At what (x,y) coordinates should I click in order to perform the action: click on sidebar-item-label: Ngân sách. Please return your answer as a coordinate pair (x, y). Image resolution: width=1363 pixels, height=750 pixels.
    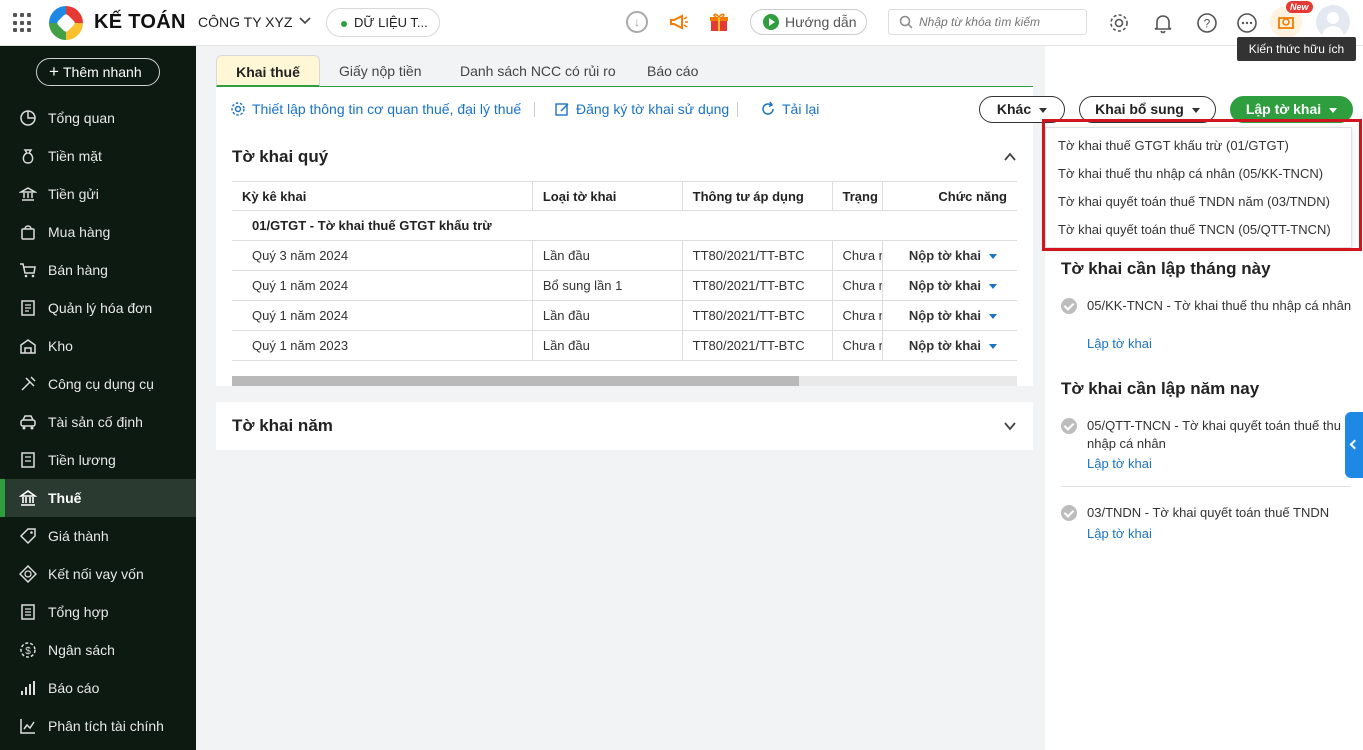
    Looking at the image, I should click on (81, 650).